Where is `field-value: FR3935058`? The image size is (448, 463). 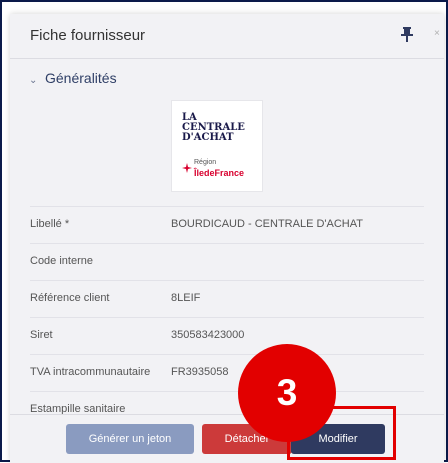
field-value: FR3935058 is located at coordinates (200, 372).